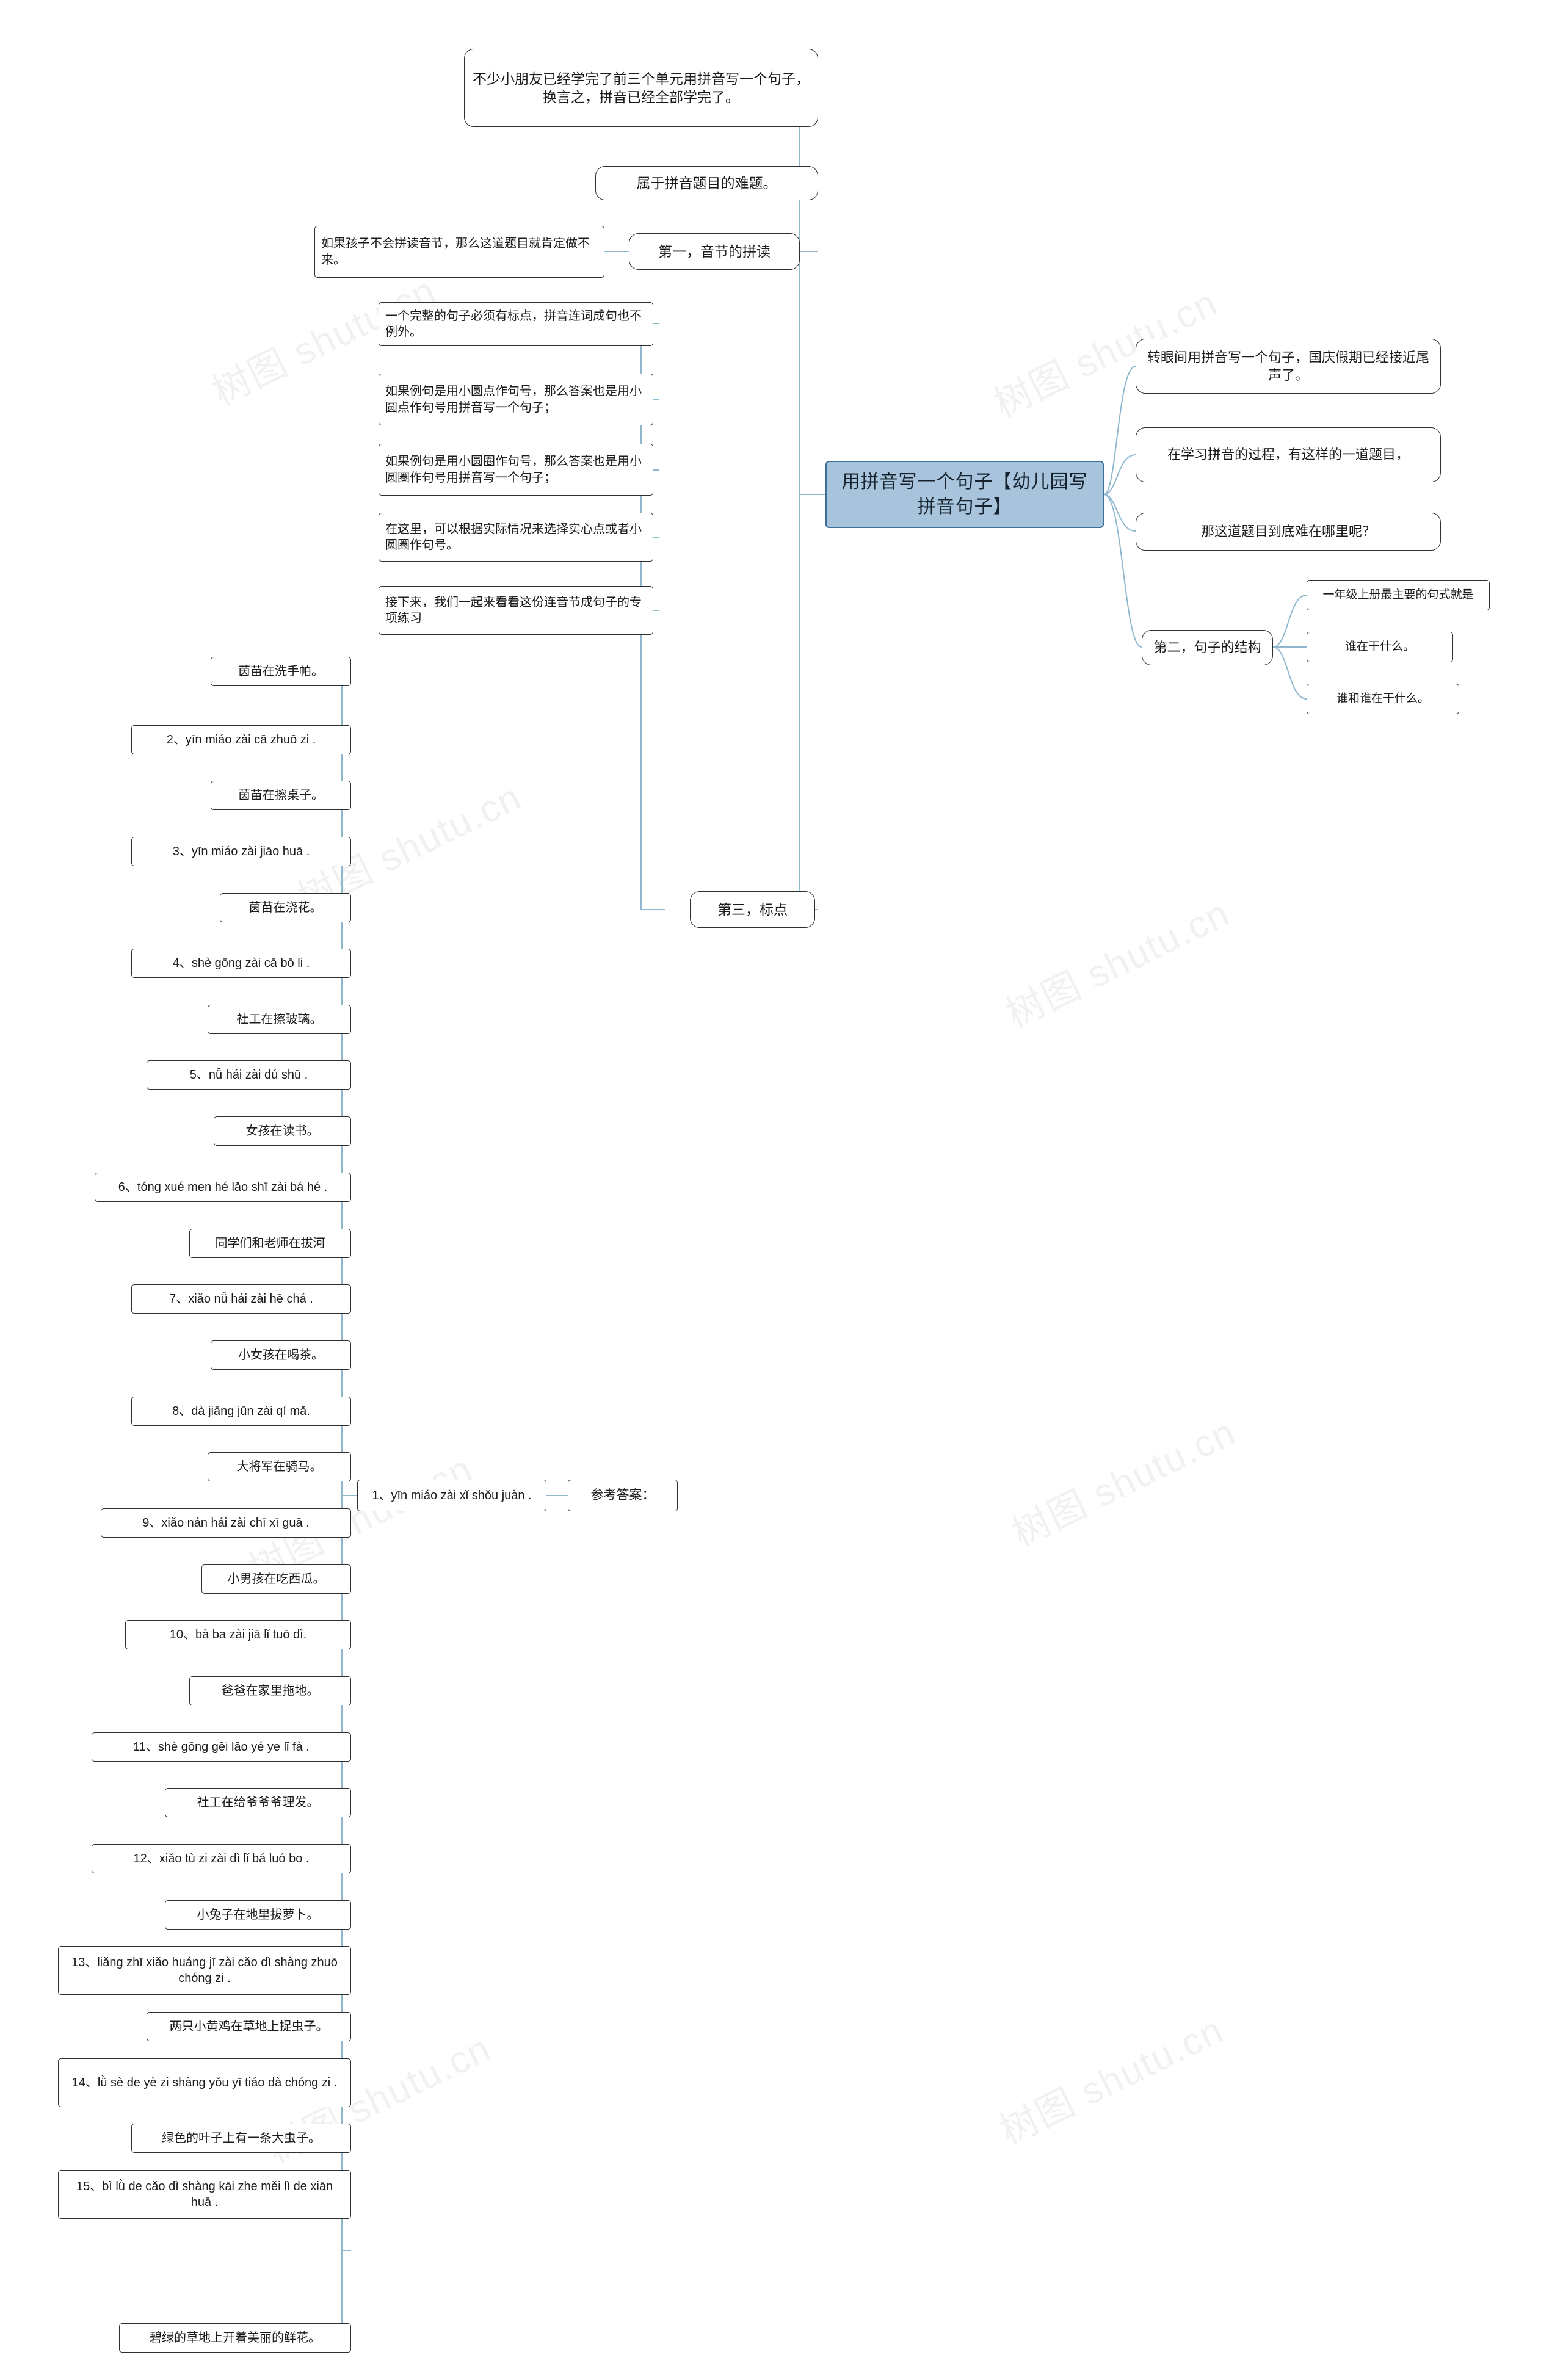 The height and width of the screenshot is (2380, 1563). What do you see at coordinates (623, 1495) in the screenshot?
I see `answer-label: 参考答案：` at bounding box center [623, 1495].